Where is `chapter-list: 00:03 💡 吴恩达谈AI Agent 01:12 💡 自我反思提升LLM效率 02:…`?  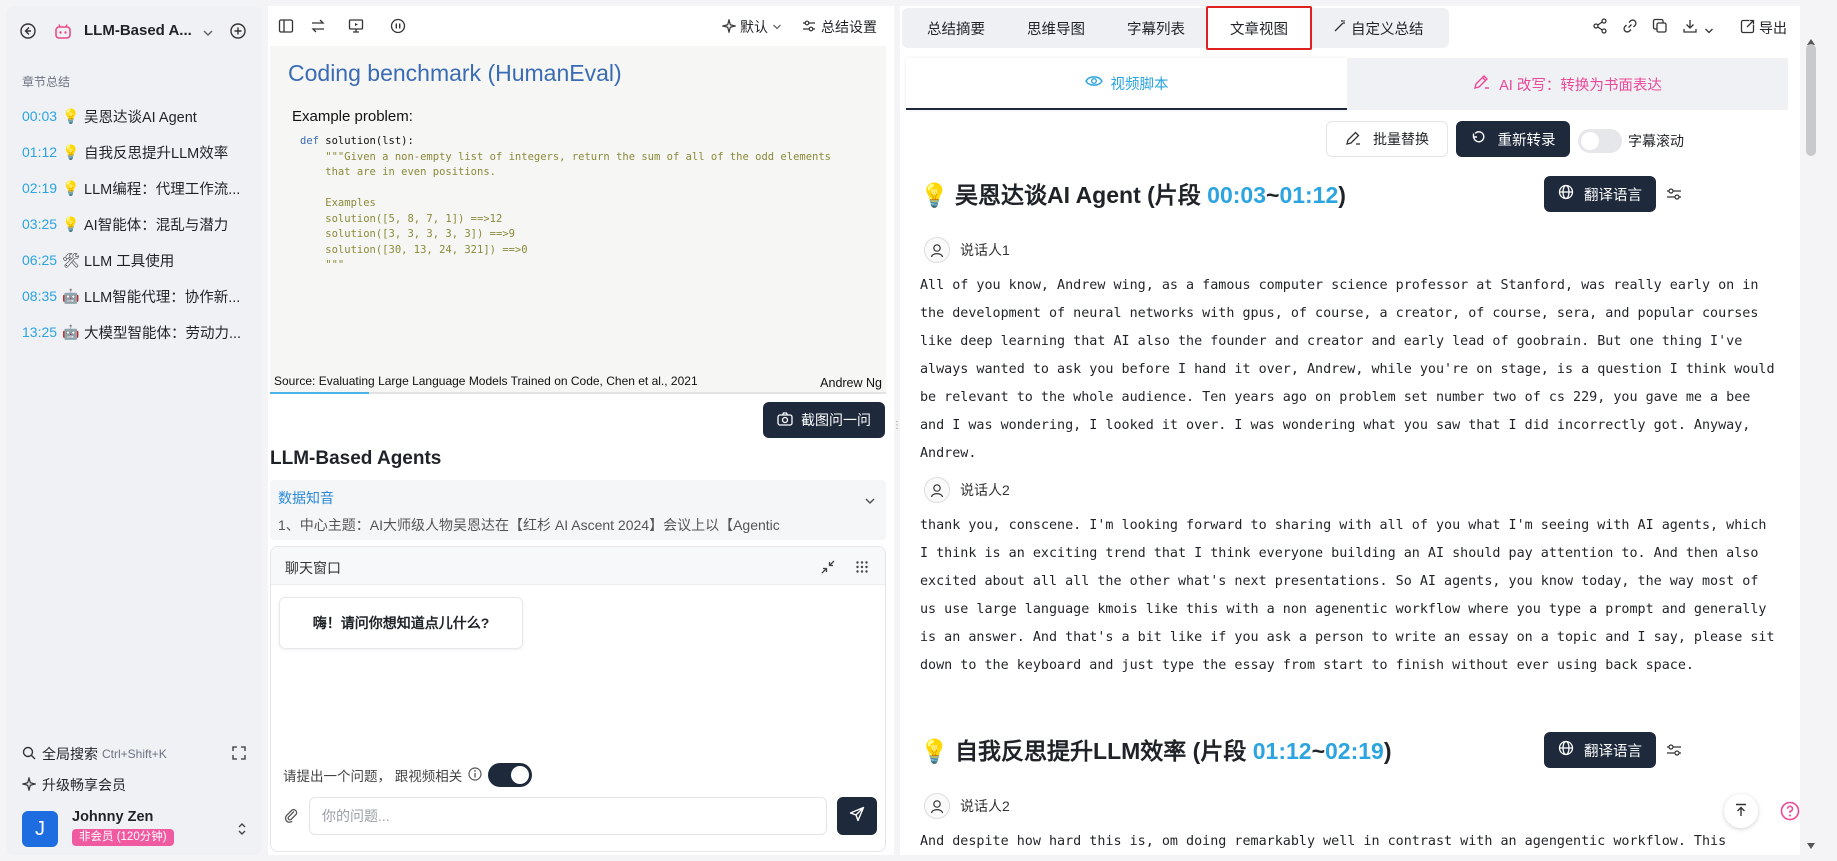
chapter-list: 00:03 💡 吴恩达谈AI Agent 01:12 💡 自我反思提升LLM效率 02:… is located at coordinates (134, 224).